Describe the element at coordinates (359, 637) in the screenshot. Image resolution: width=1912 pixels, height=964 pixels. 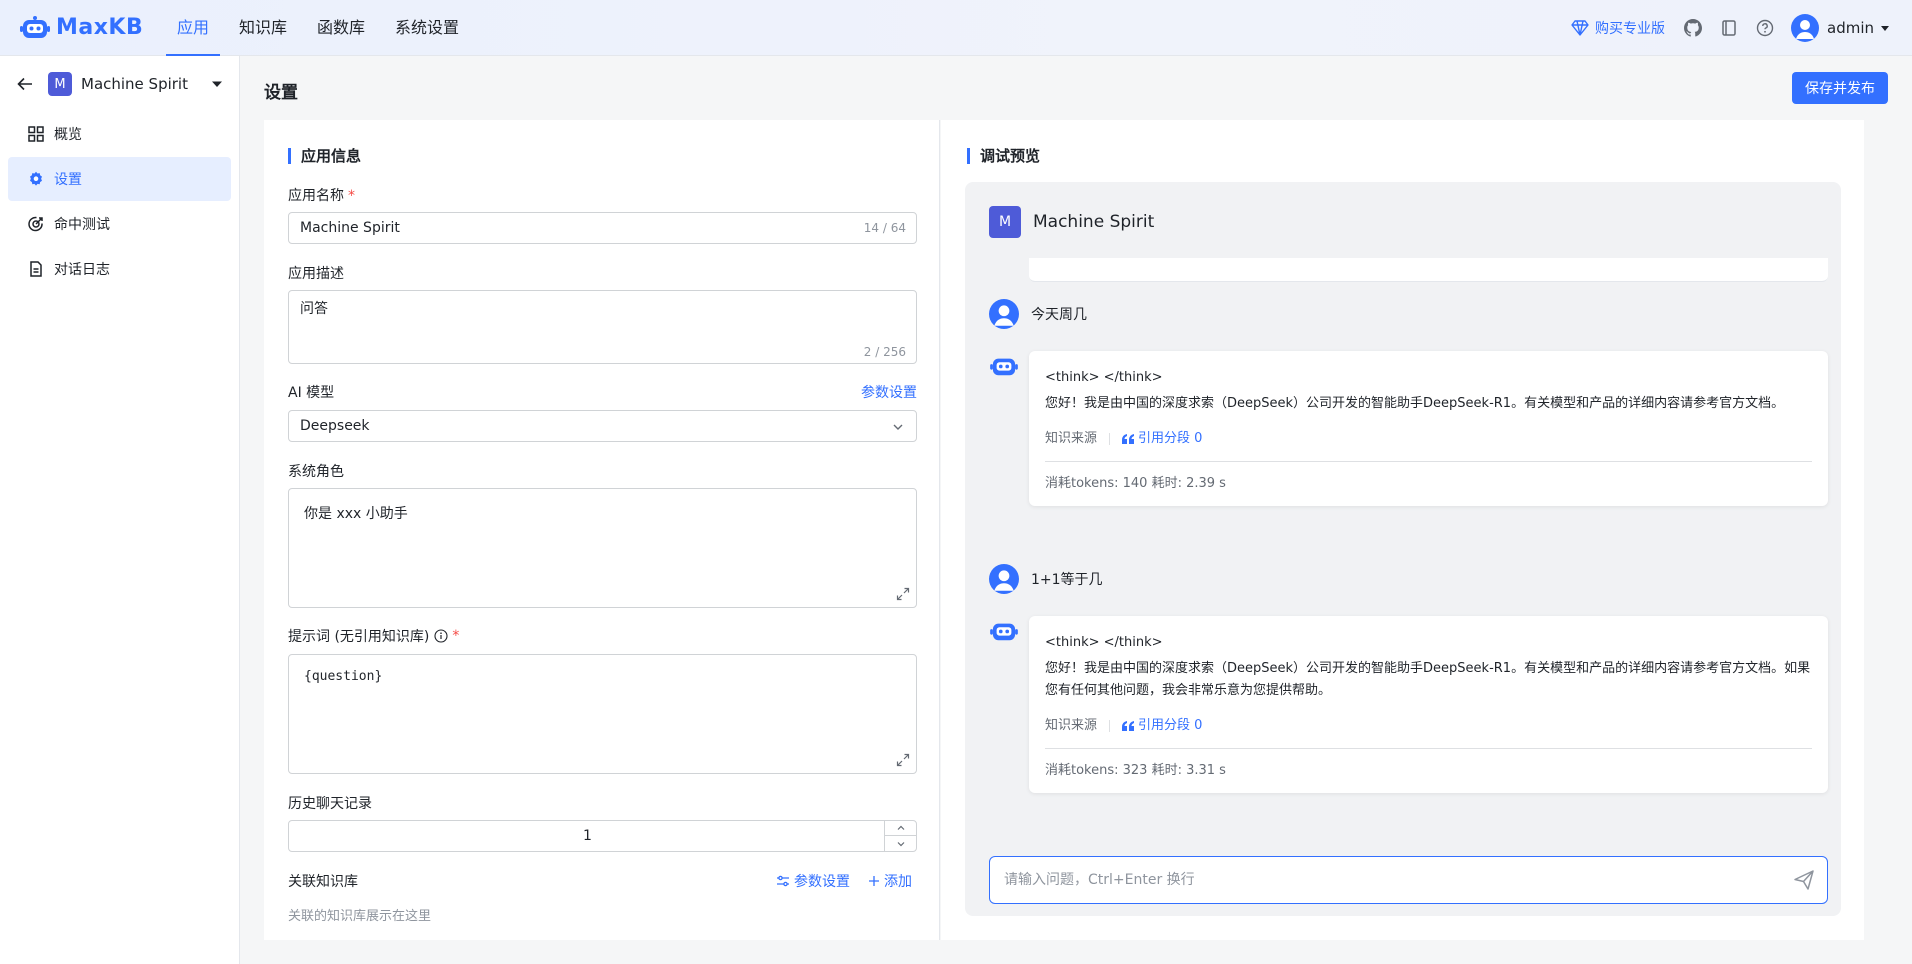
I see `prompt-label-text: 提示词 (无引用知识库)` at that location.